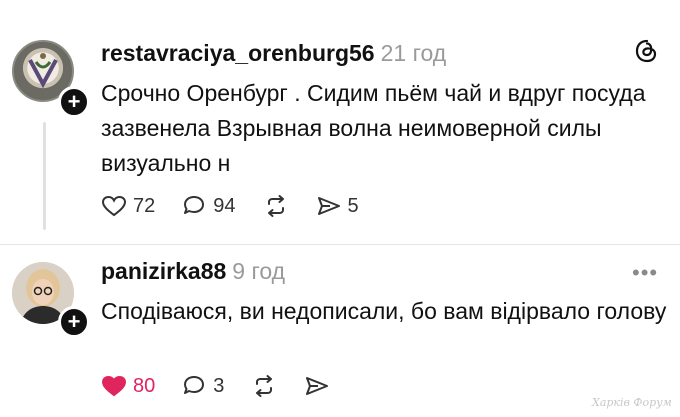 Image resolution: width=680 pixels, height=417 pixels. What do you see at coordinates (259, 271) in the screenshot?
I see `post-time: 9 год` at bounding box center [259, 271].